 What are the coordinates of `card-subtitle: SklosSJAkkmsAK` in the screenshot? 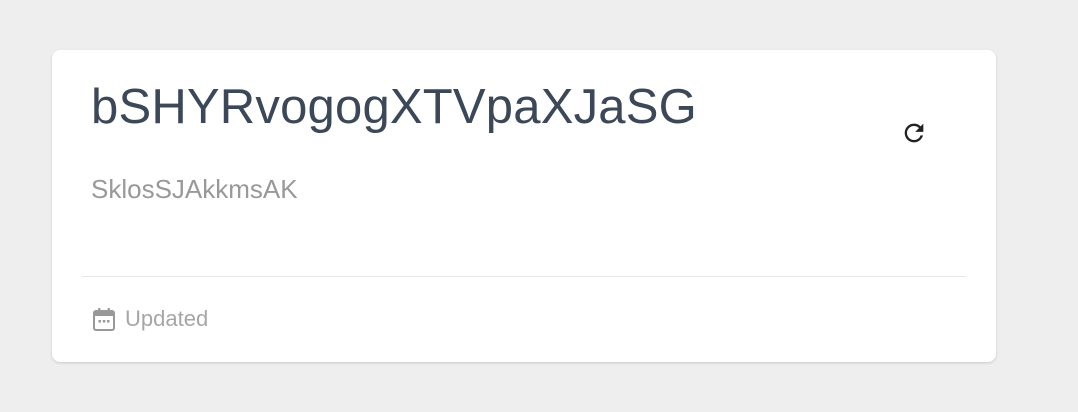 It's located at (194, 189).